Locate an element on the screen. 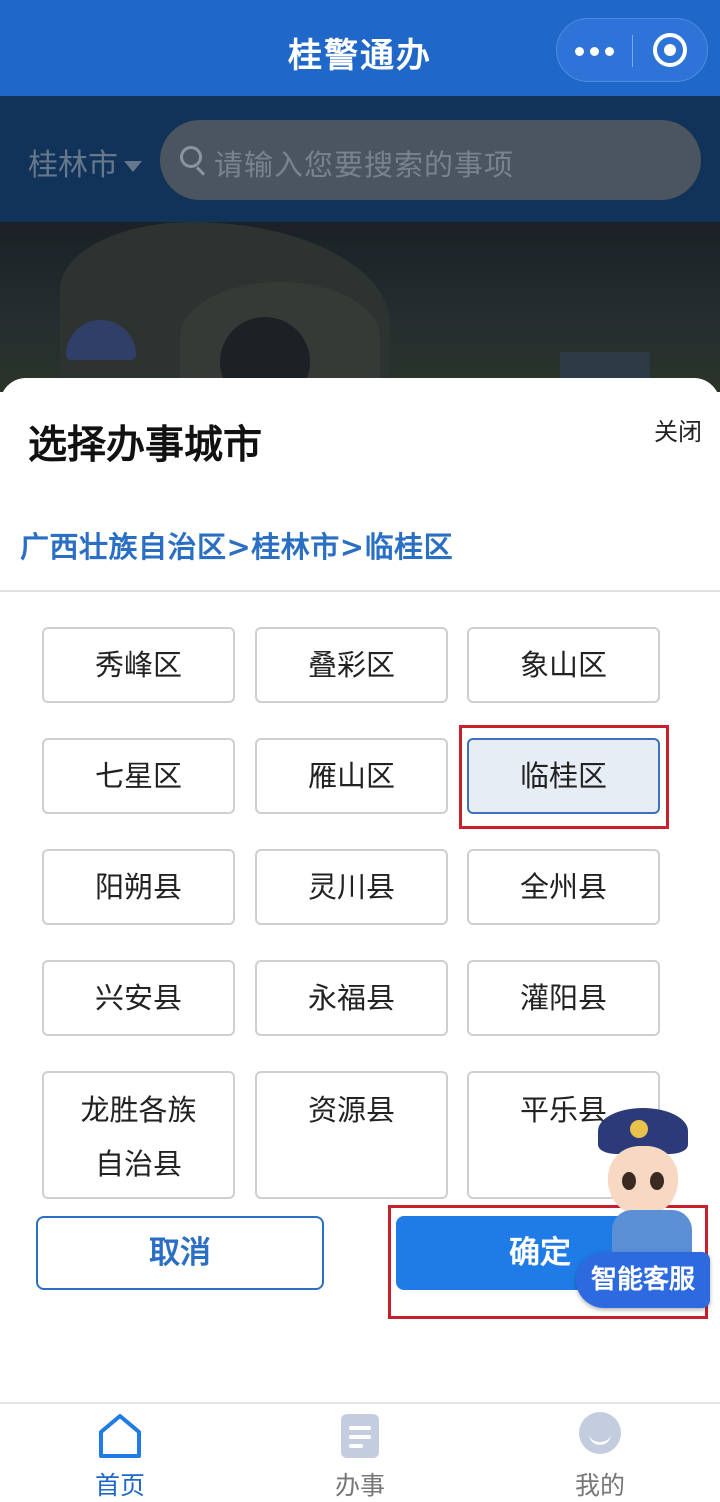  district-option: 叠彩区 is located at coordinates (351, 665).